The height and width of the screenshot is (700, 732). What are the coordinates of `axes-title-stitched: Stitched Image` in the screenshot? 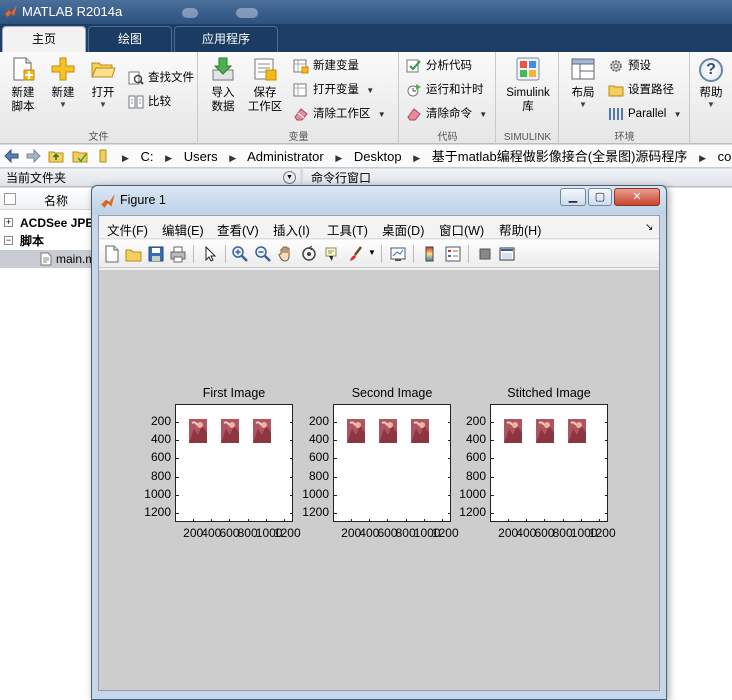 It's located at (549, 393).